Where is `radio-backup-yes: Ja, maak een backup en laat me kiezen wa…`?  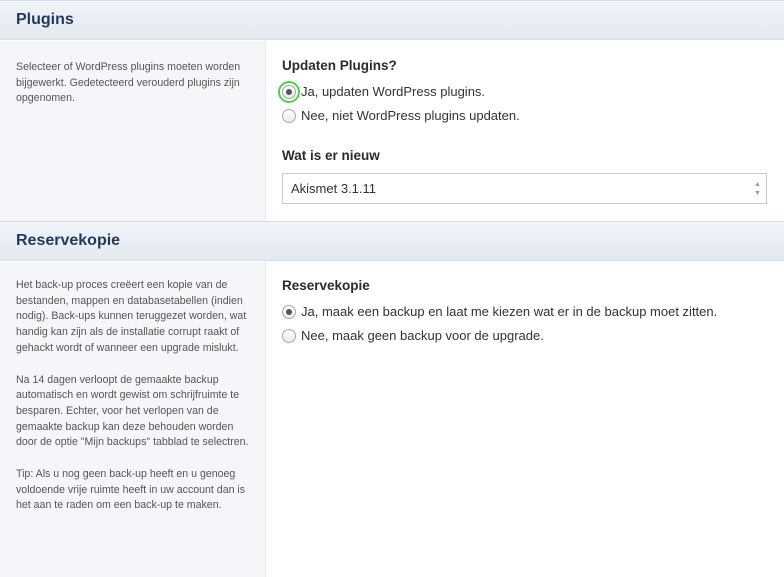
radio-backup-yes: Ja, maak een backup en laat me kiezen wa… is located at coordinates (499, 311).